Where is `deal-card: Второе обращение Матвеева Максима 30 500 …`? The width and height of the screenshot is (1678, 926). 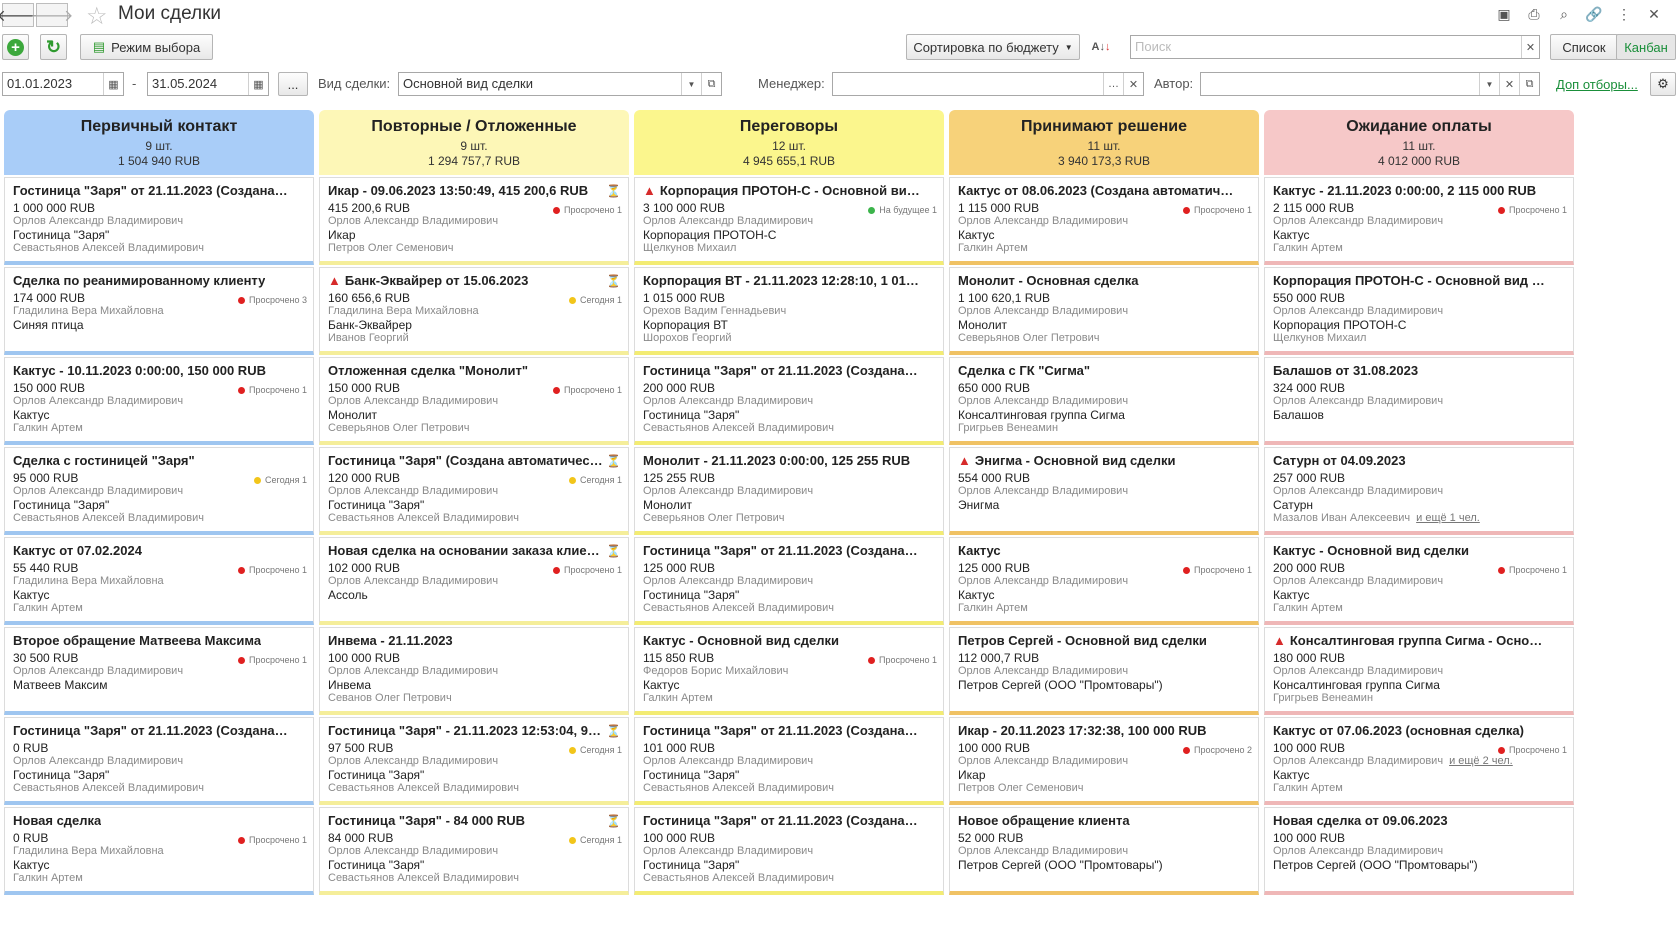 deal-card: Второе обращение Матвеева Максима 30 500 … is located at coordinates (159, 671).